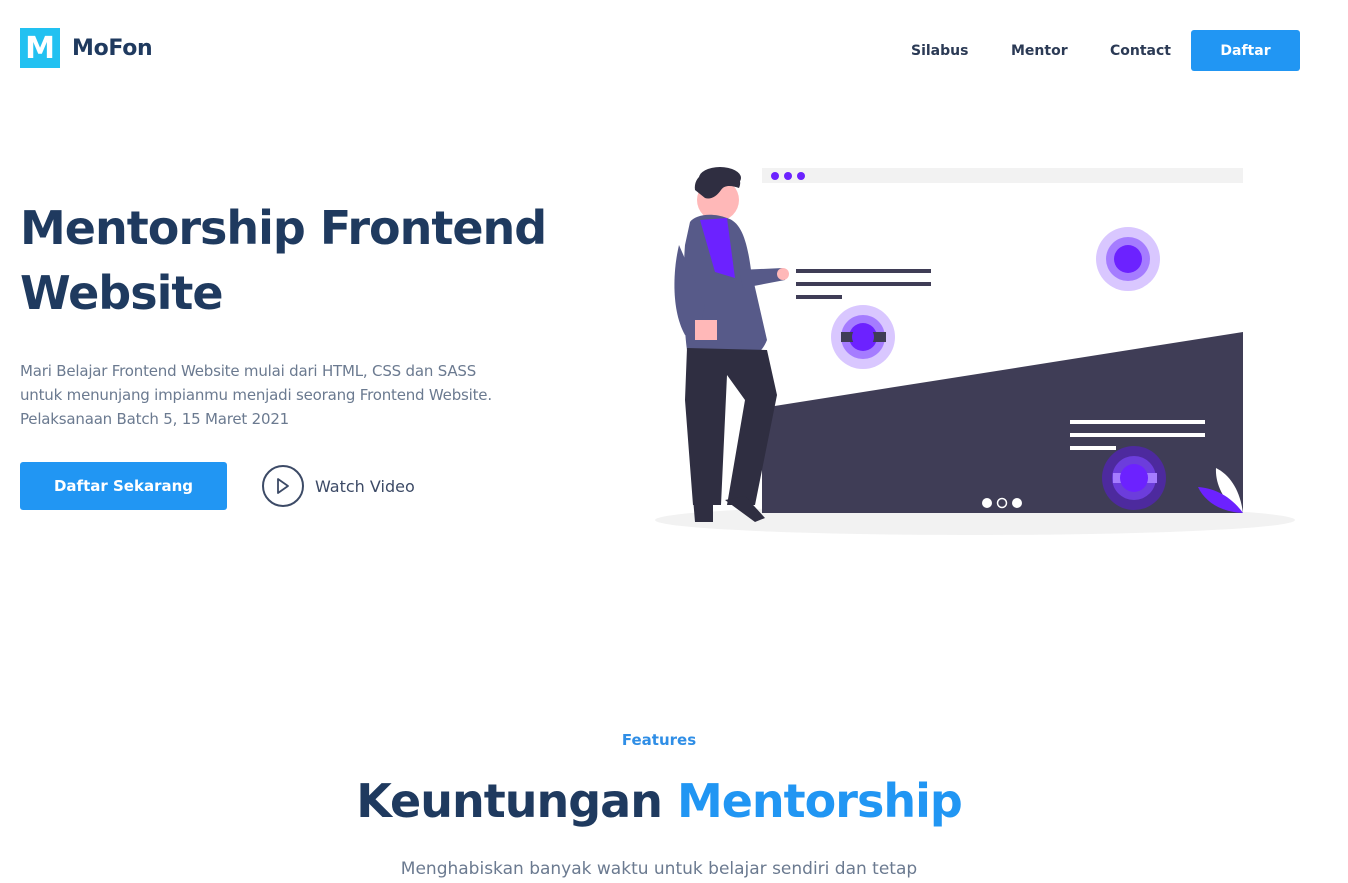 Image resolution: width=1348 pixels, height=883 pixels. I want to click on daftar-button: Daftar, so click(1245, 50).